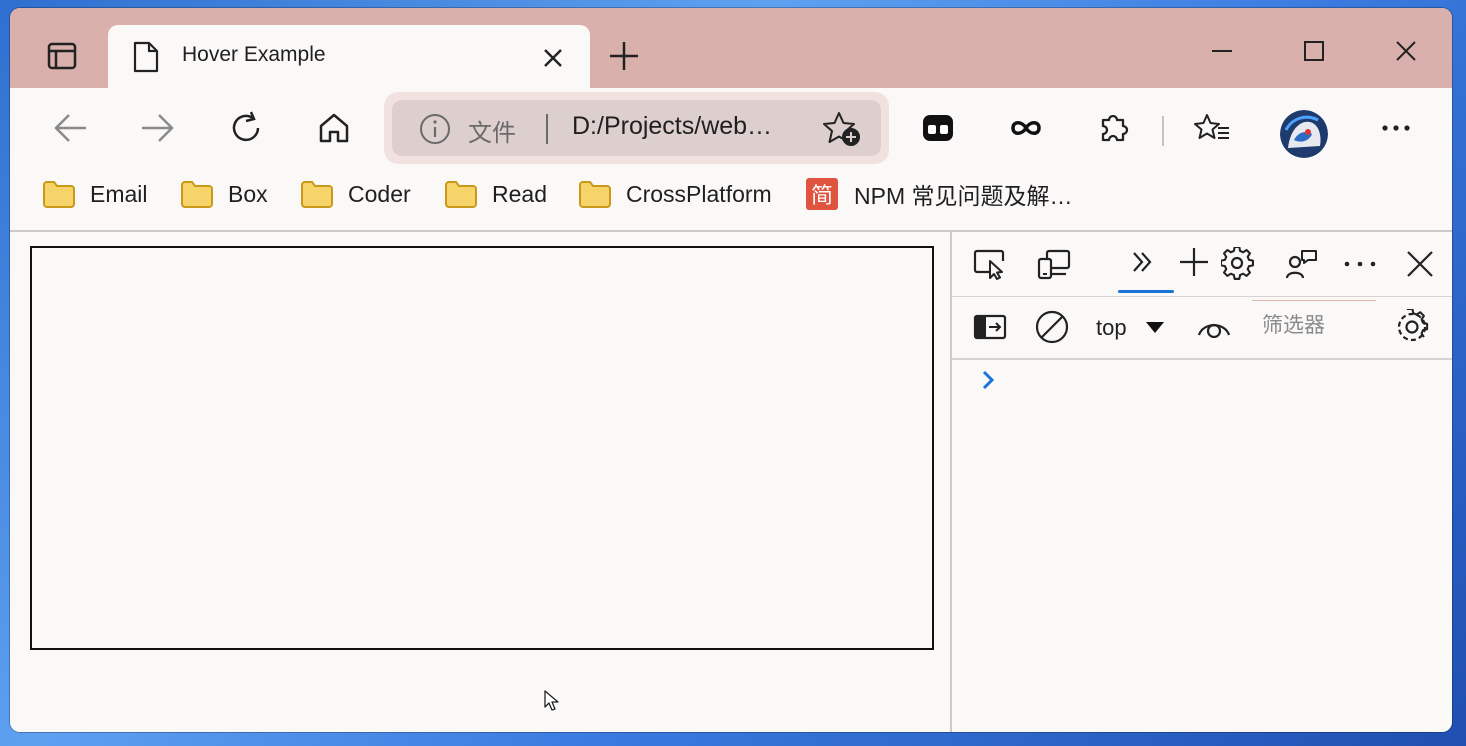  I want to click on live-expression-button, so click(1214, 327).